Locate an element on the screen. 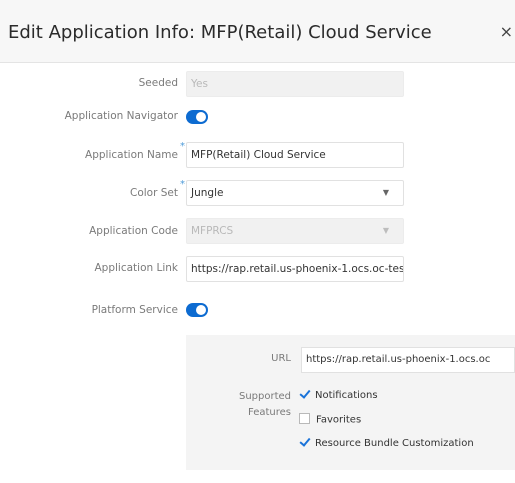 The width and height of the screenshot is (515, 483). application-code-label: Application Code is located at coordinates (133, 231).